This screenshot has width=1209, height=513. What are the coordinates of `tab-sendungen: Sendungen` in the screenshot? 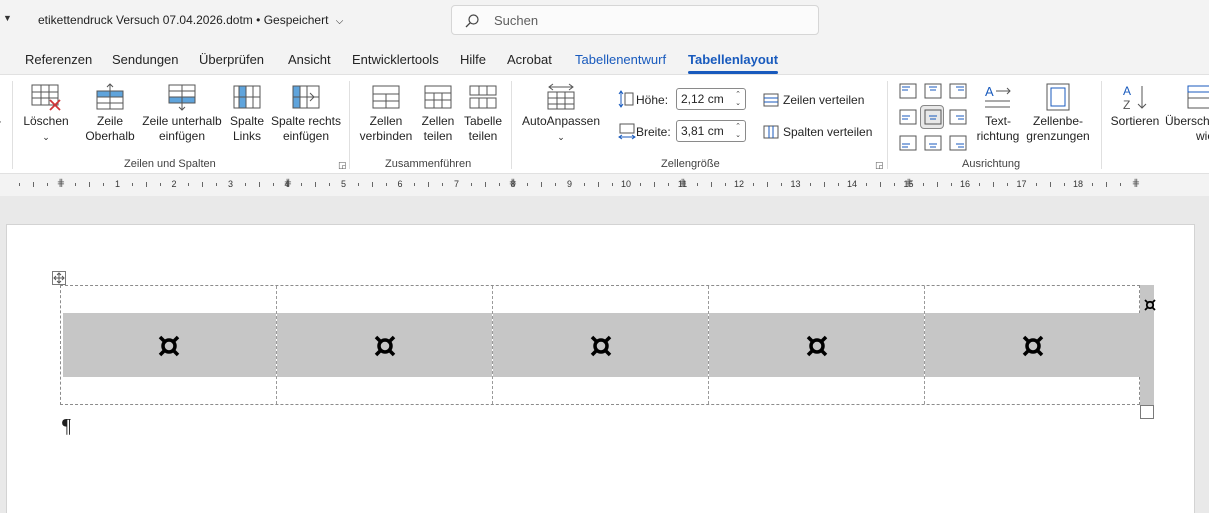 It's located at (145, 59).